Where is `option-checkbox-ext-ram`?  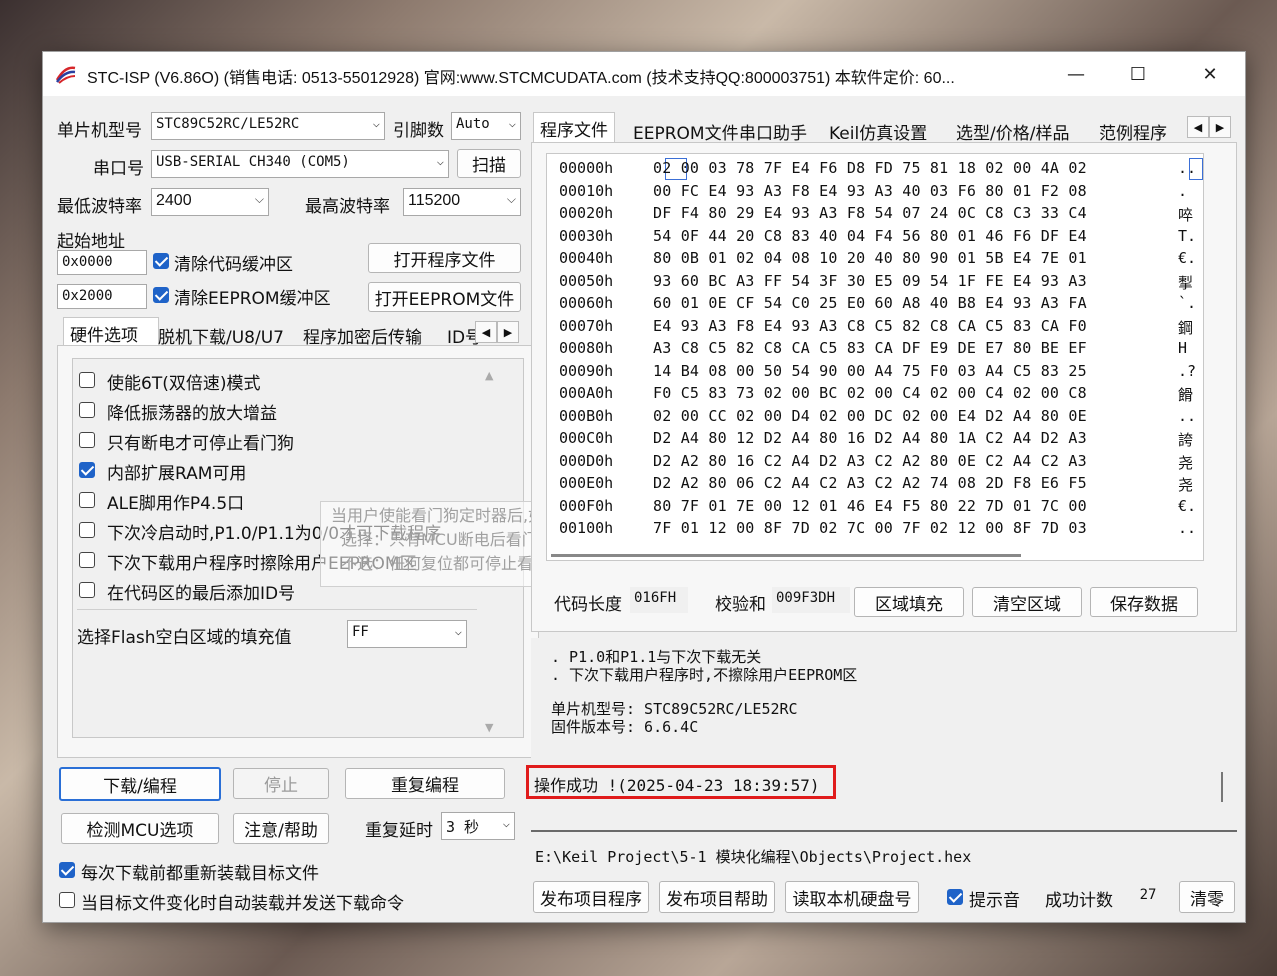
option-checkbox-ext-ram is located at coordinates (87, 470).